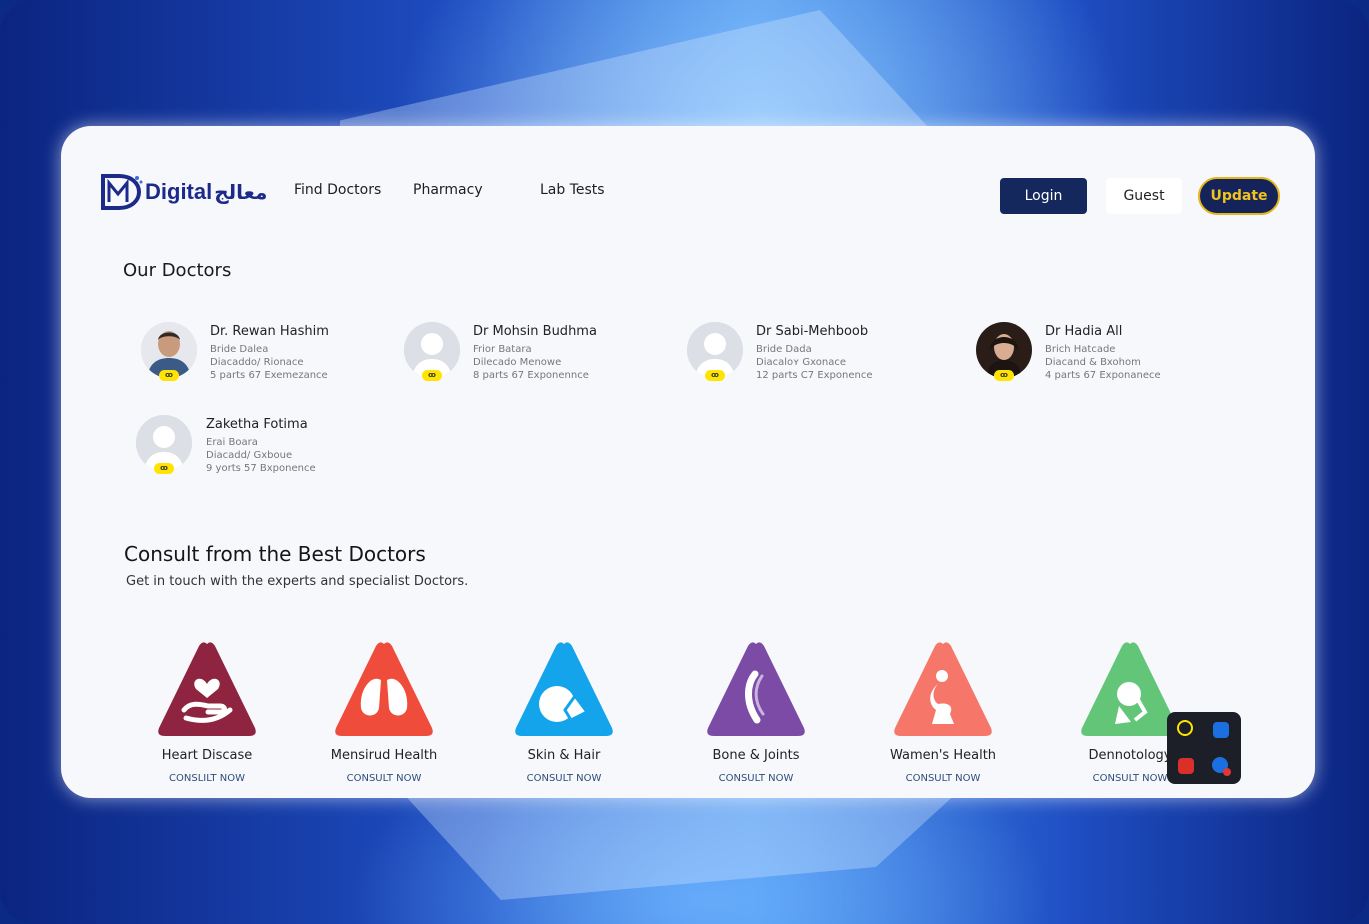 The height and width of the screenshot is (924, 1369). What do you see at coordinates (269, 331) in the screenshot?
I see `doctor-name: Dr. Rewan Hashim` at bounding box center [269, 331].